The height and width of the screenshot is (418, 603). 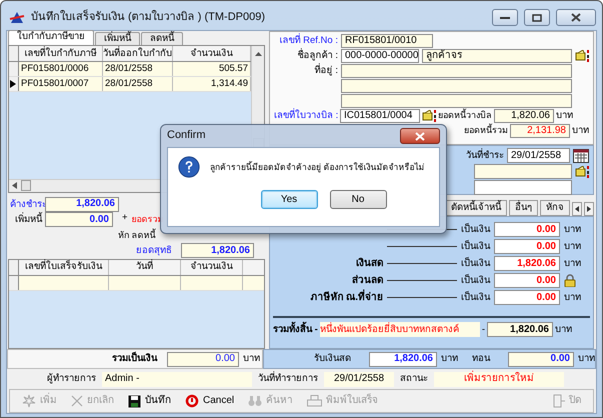 I want to click on tab: เพิ่มหนี้, so click(x=117, y=38).